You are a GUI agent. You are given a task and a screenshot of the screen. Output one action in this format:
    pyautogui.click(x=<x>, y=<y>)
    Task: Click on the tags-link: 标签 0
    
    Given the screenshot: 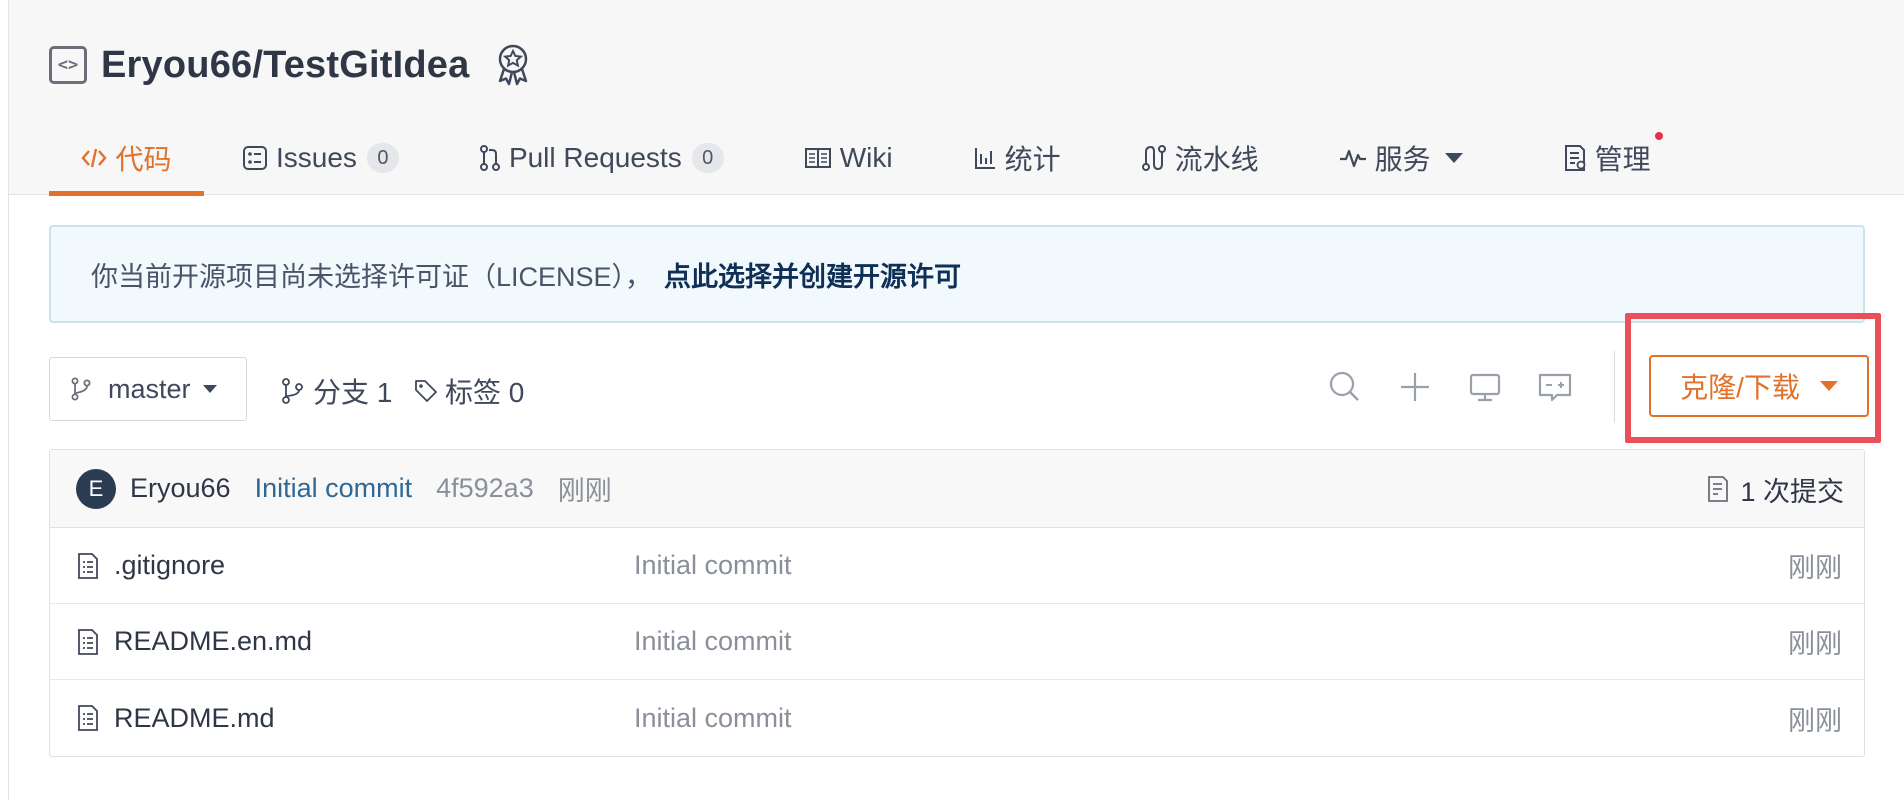 What is the action you would take?
    pyautogui.click(x=468, y=391)
    